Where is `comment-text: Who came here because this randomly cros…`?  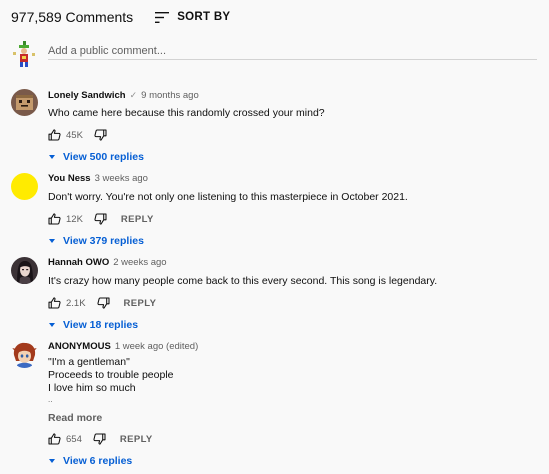 comment-text: Who came here because this randomly cros… is located at coordinates (186, 113).